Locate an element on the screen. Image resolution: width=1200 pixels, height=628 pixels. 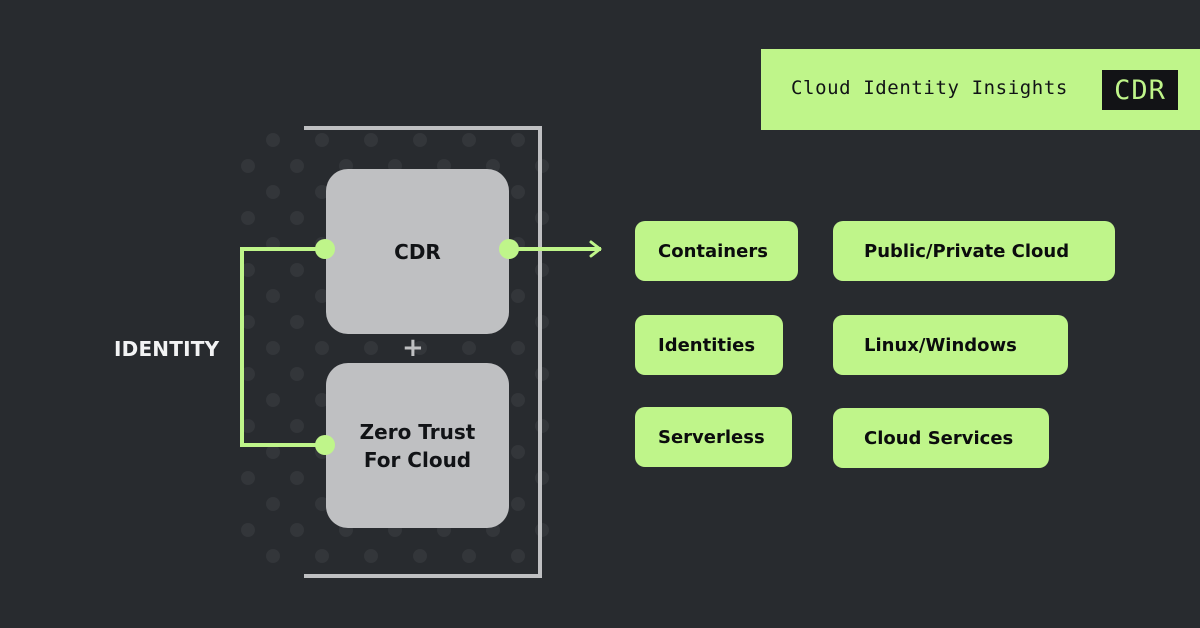
target-cloud-services: Cloud Services is located at coordinates (941, 438).